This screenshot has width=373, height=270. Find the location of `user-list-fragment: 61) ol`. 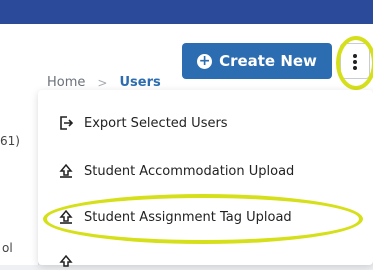

user-list-fragment: 61) ol is located at coordinates (19, 182).